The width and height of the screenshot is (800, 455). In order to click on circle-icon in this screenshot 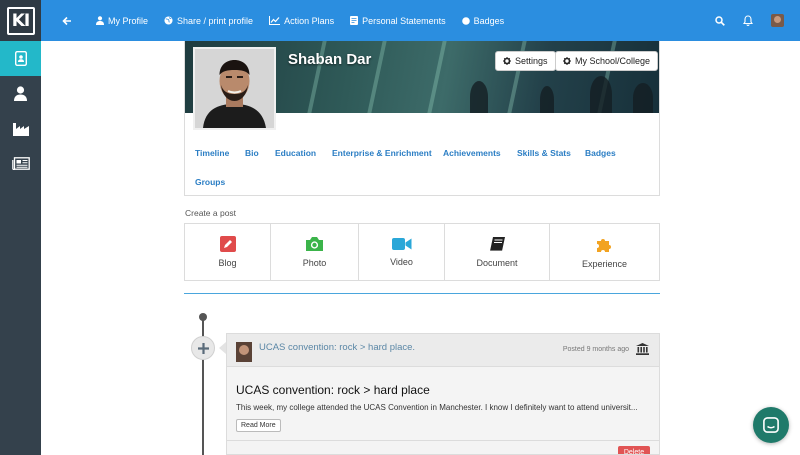, I will do `click(465, 20)`.